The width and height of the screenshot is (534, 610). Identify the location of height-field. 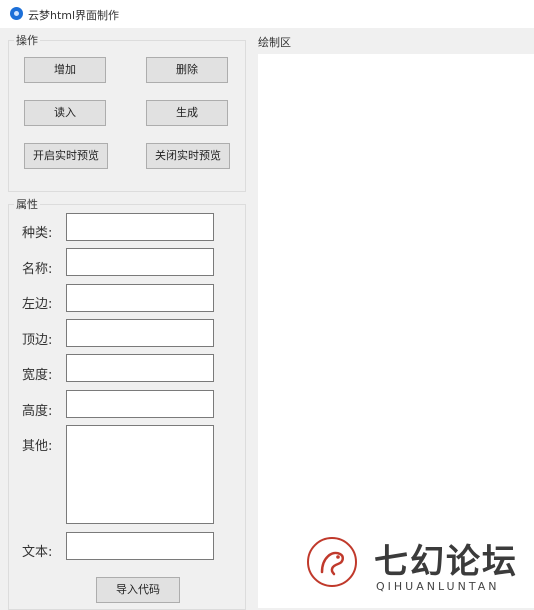
(140, 404).